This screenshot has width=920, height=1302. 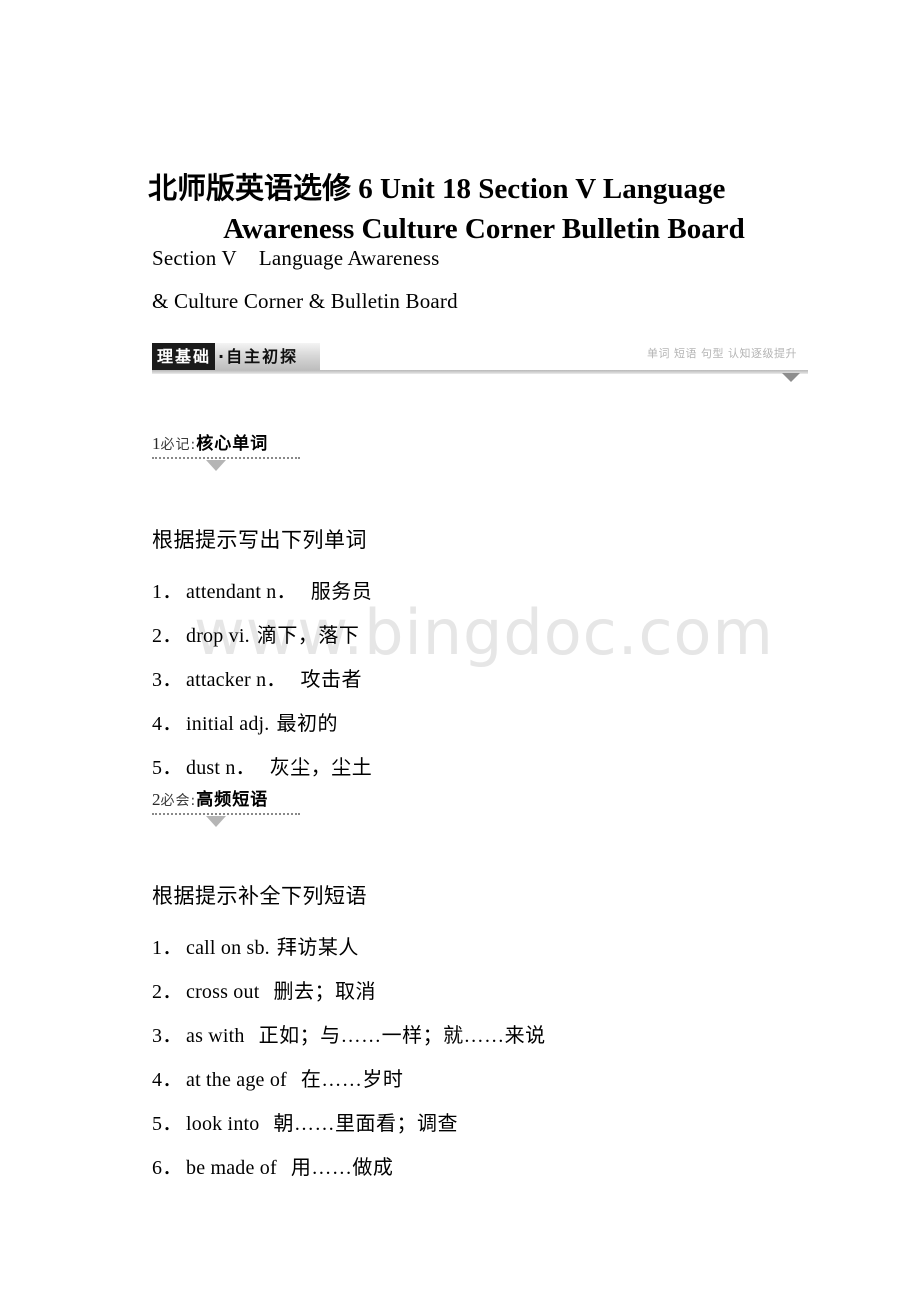 I want to click on banner-light-label: ·自主初探, so click(x=268, y=356).